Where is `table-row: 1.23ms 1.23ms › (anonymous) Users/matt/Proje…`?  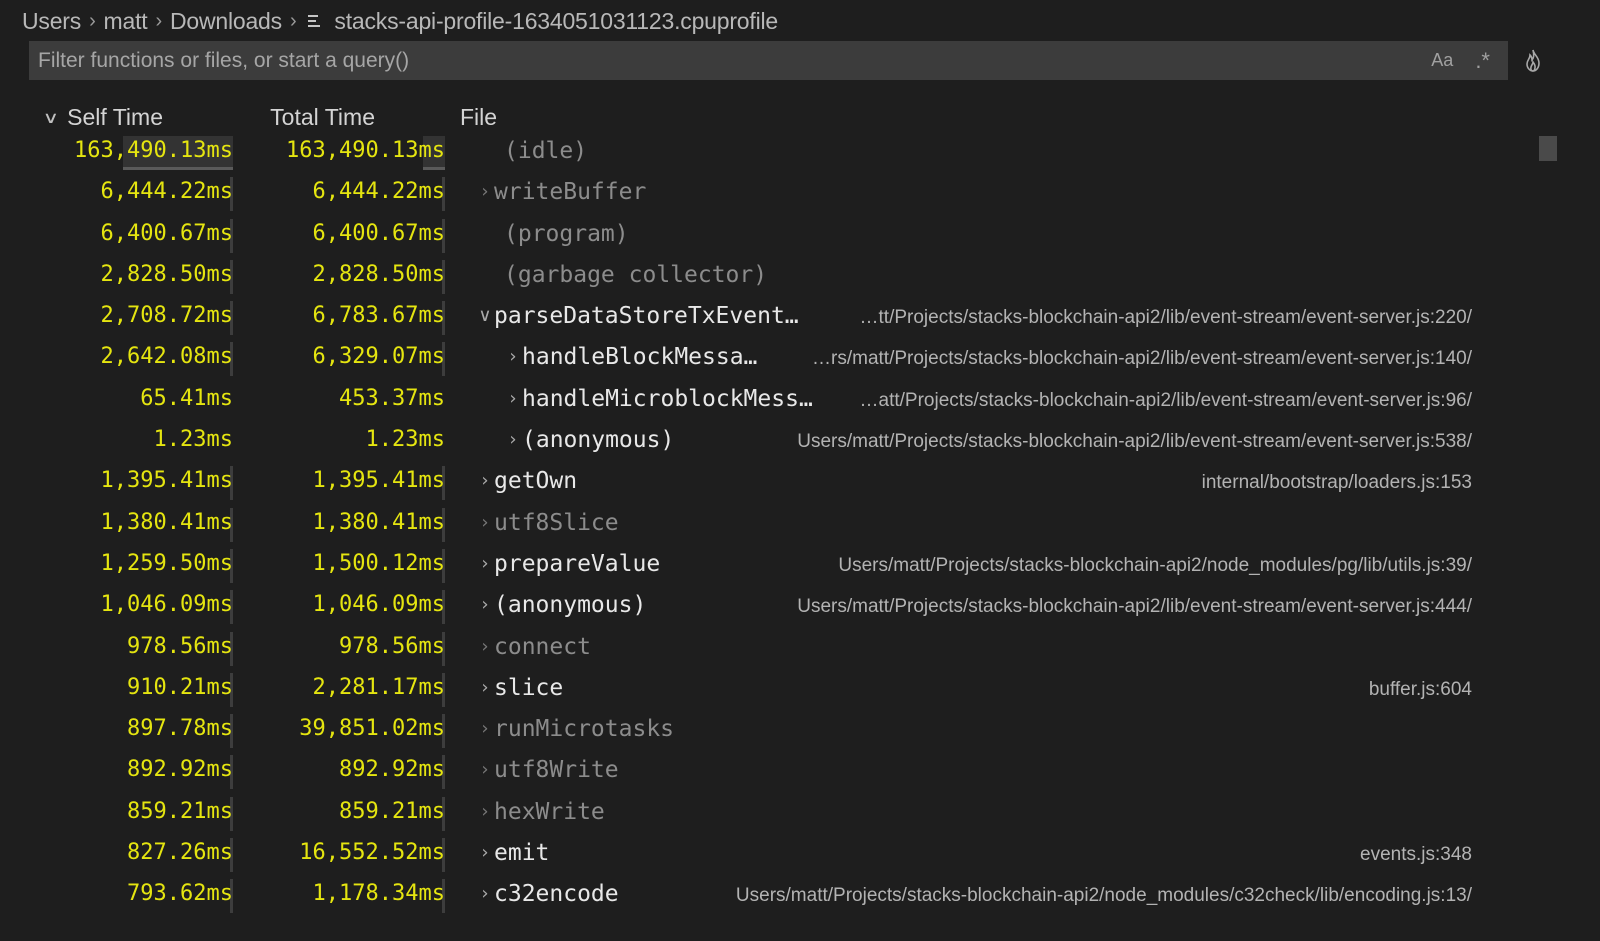
table-row: 1.23ms 1.23ms › (anonymous) Users/matt/Proje… is located at coordinates (770, 442).